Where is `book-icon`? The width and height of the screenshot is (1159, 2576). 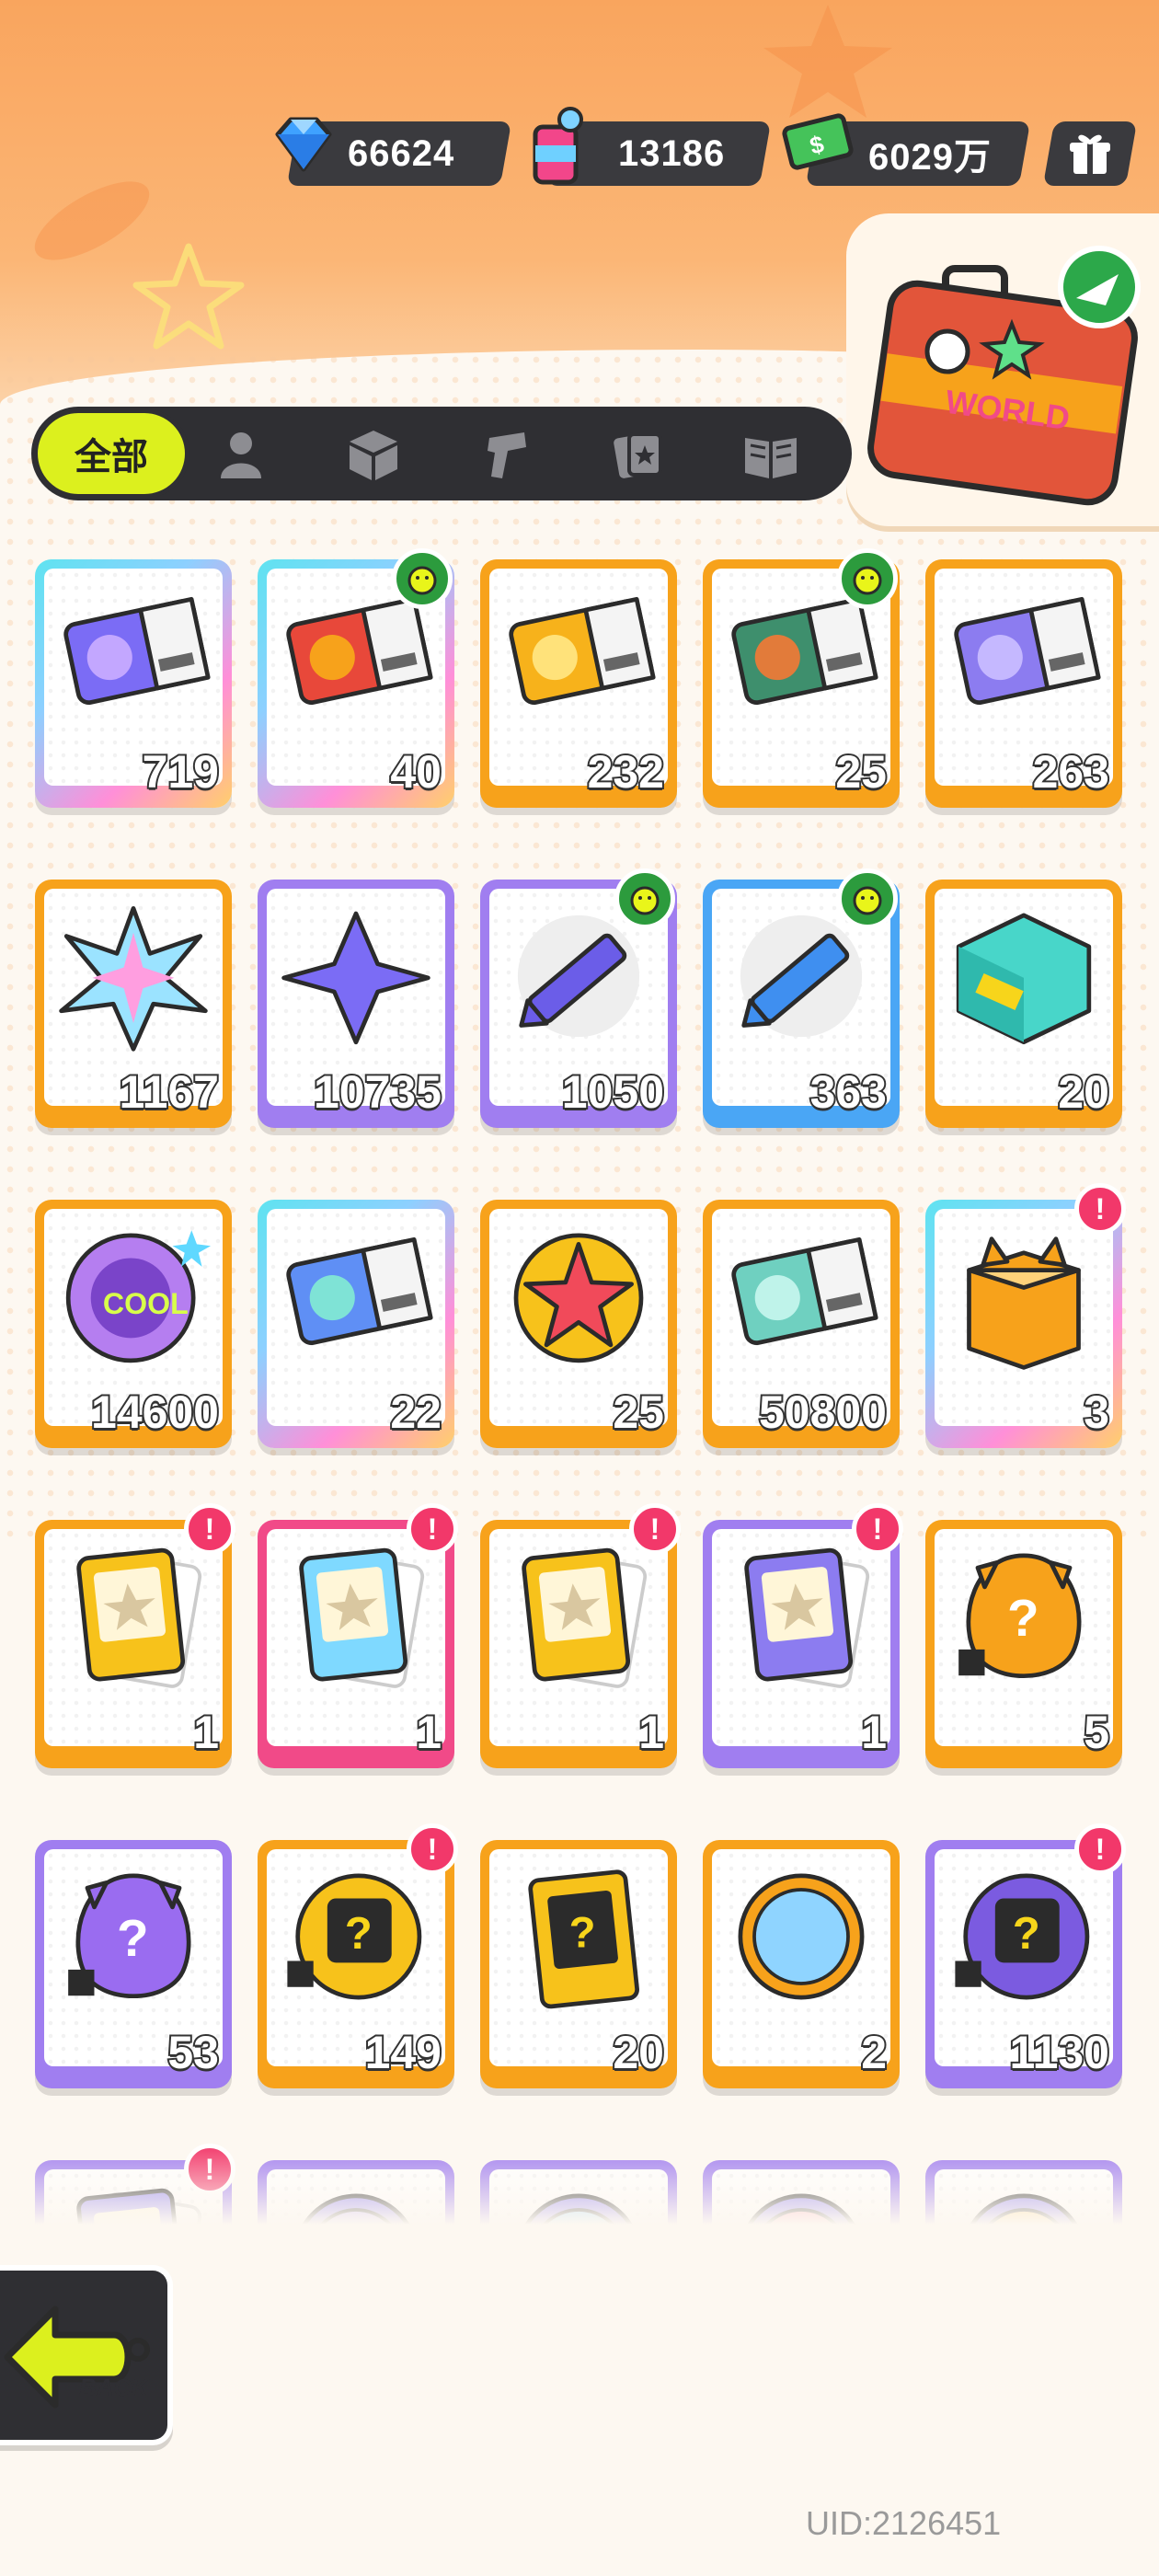
book-icon is located at coordinates (770, 454).